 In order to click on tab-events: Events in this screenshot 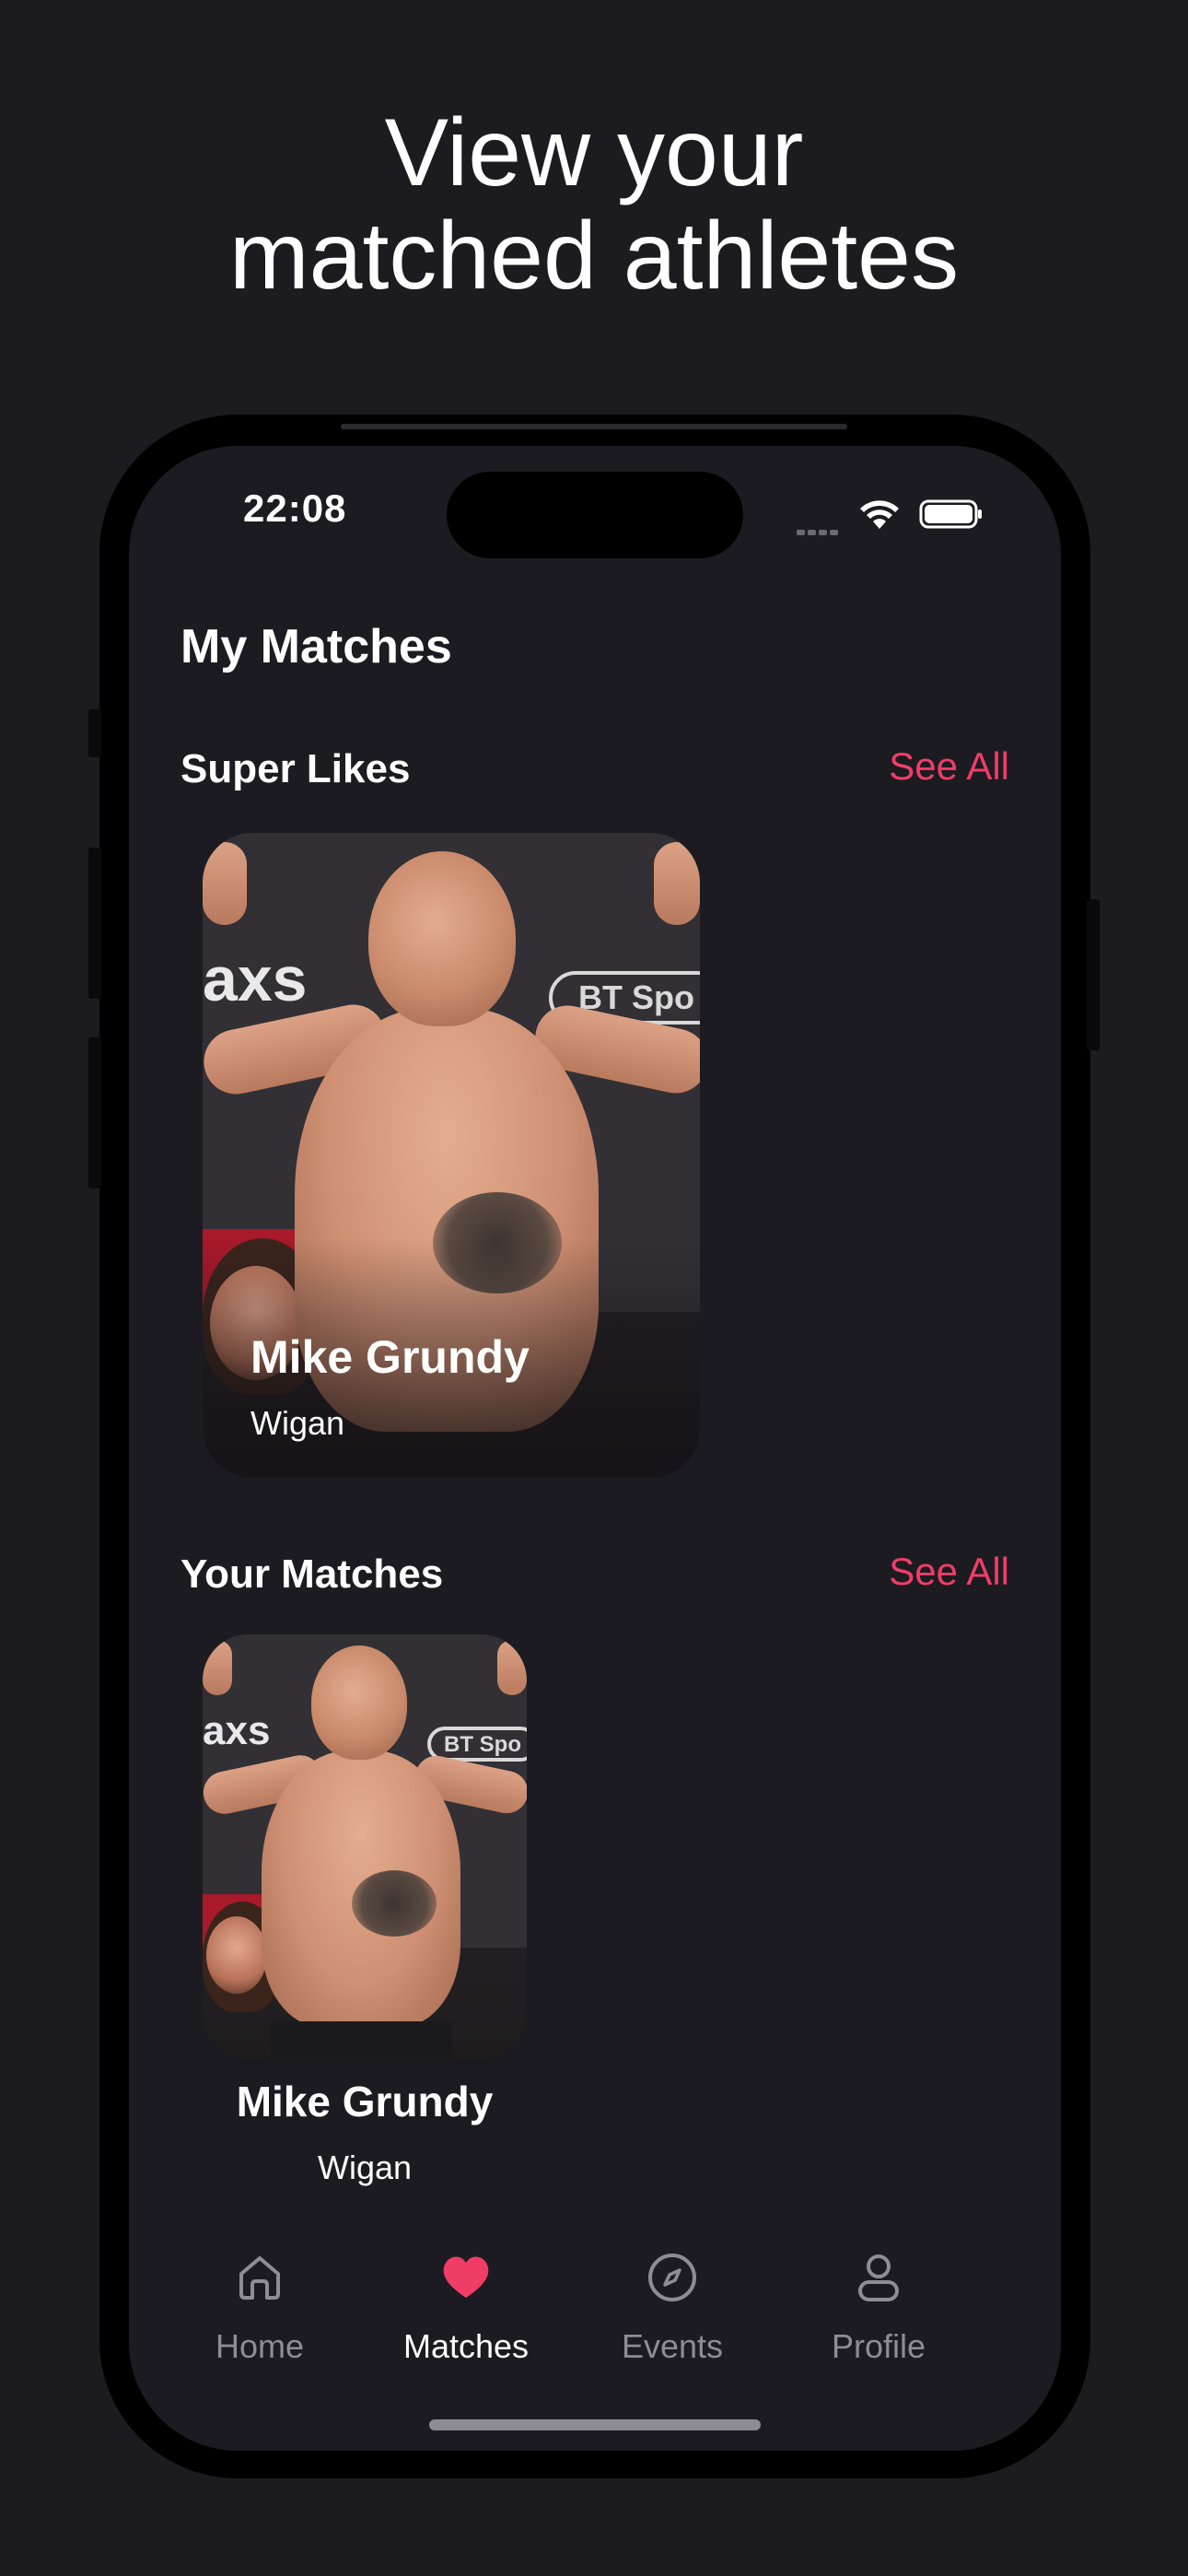, I will do `click(672, 2316)`.